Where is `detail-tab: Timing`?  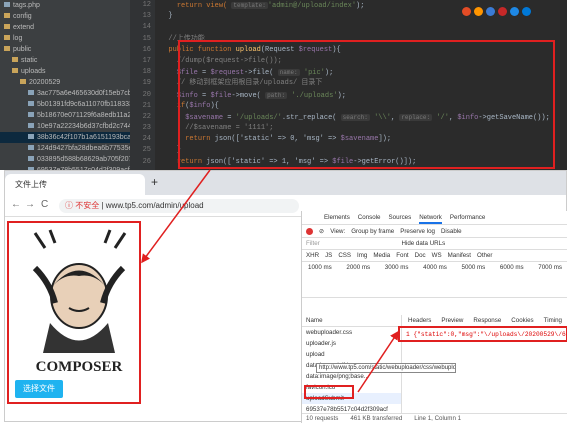 detail-tab: Timing is located at coordinates (553, 320).